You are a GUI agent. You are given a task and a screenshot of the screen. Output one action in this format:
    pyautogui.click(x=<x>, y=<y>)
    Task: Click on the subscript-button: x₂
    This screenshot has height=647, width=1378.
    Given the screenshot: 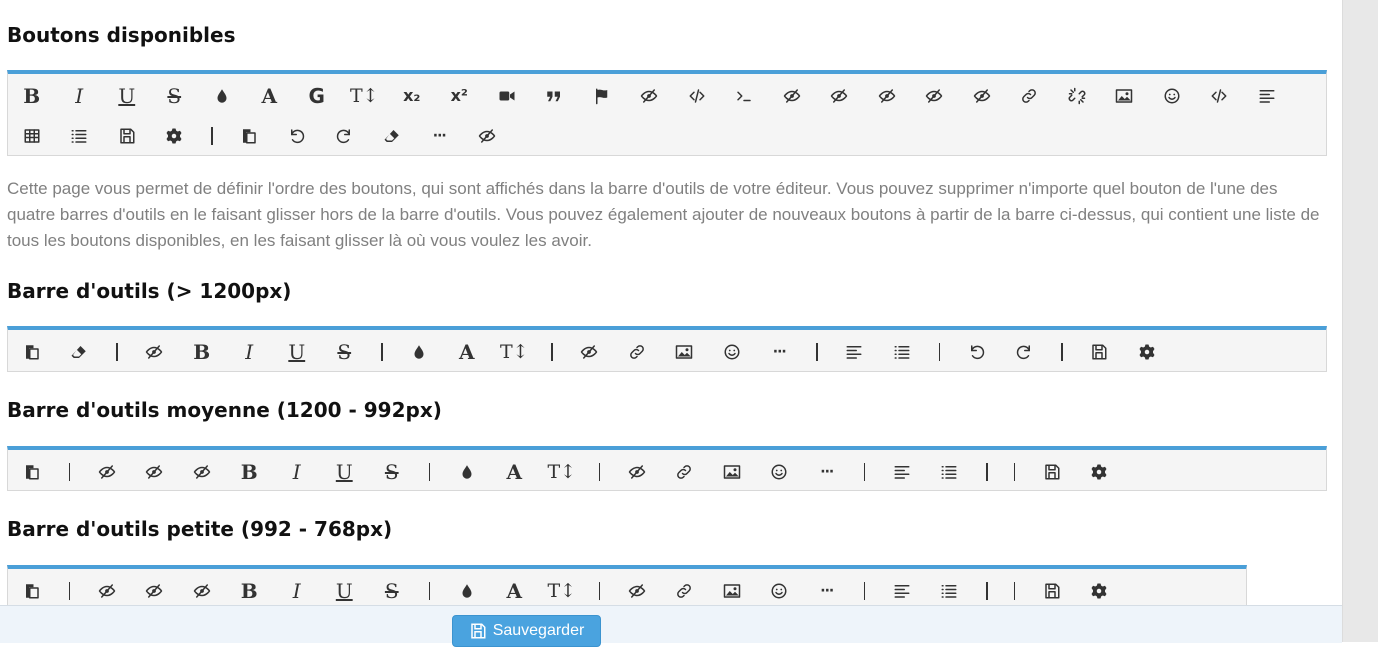 What is the action you would take?
    pyautogui.click(x=412, y=96)
    